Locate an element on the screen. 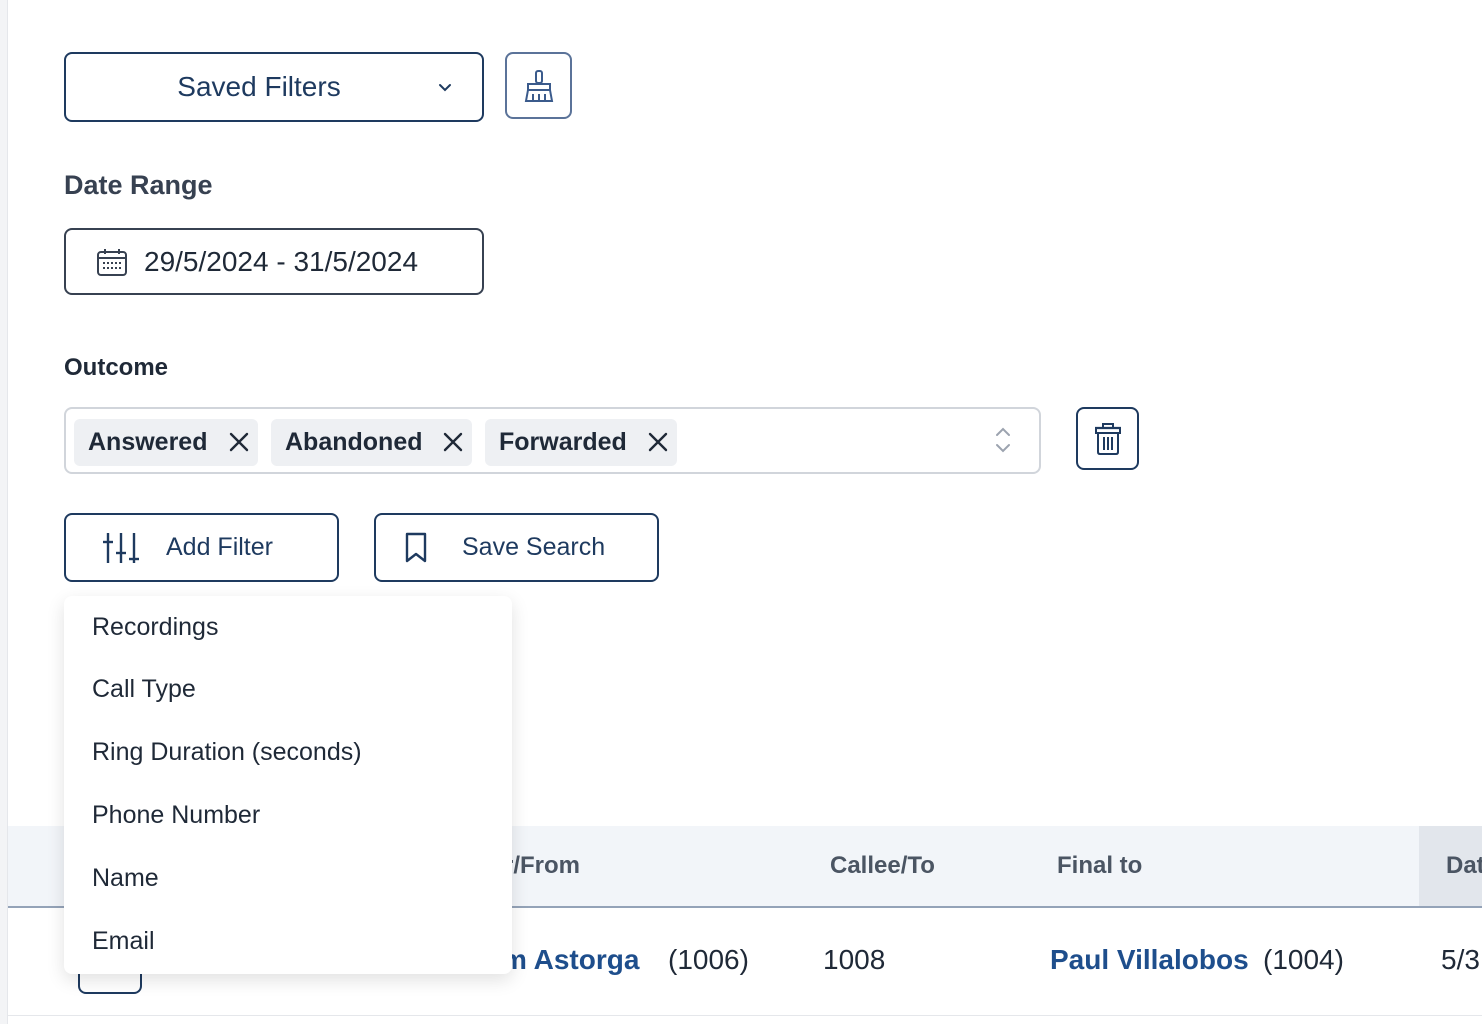 The width and height of the screenshot is (1482, 1024). calendar-icon is located at coordinates (112, 262).